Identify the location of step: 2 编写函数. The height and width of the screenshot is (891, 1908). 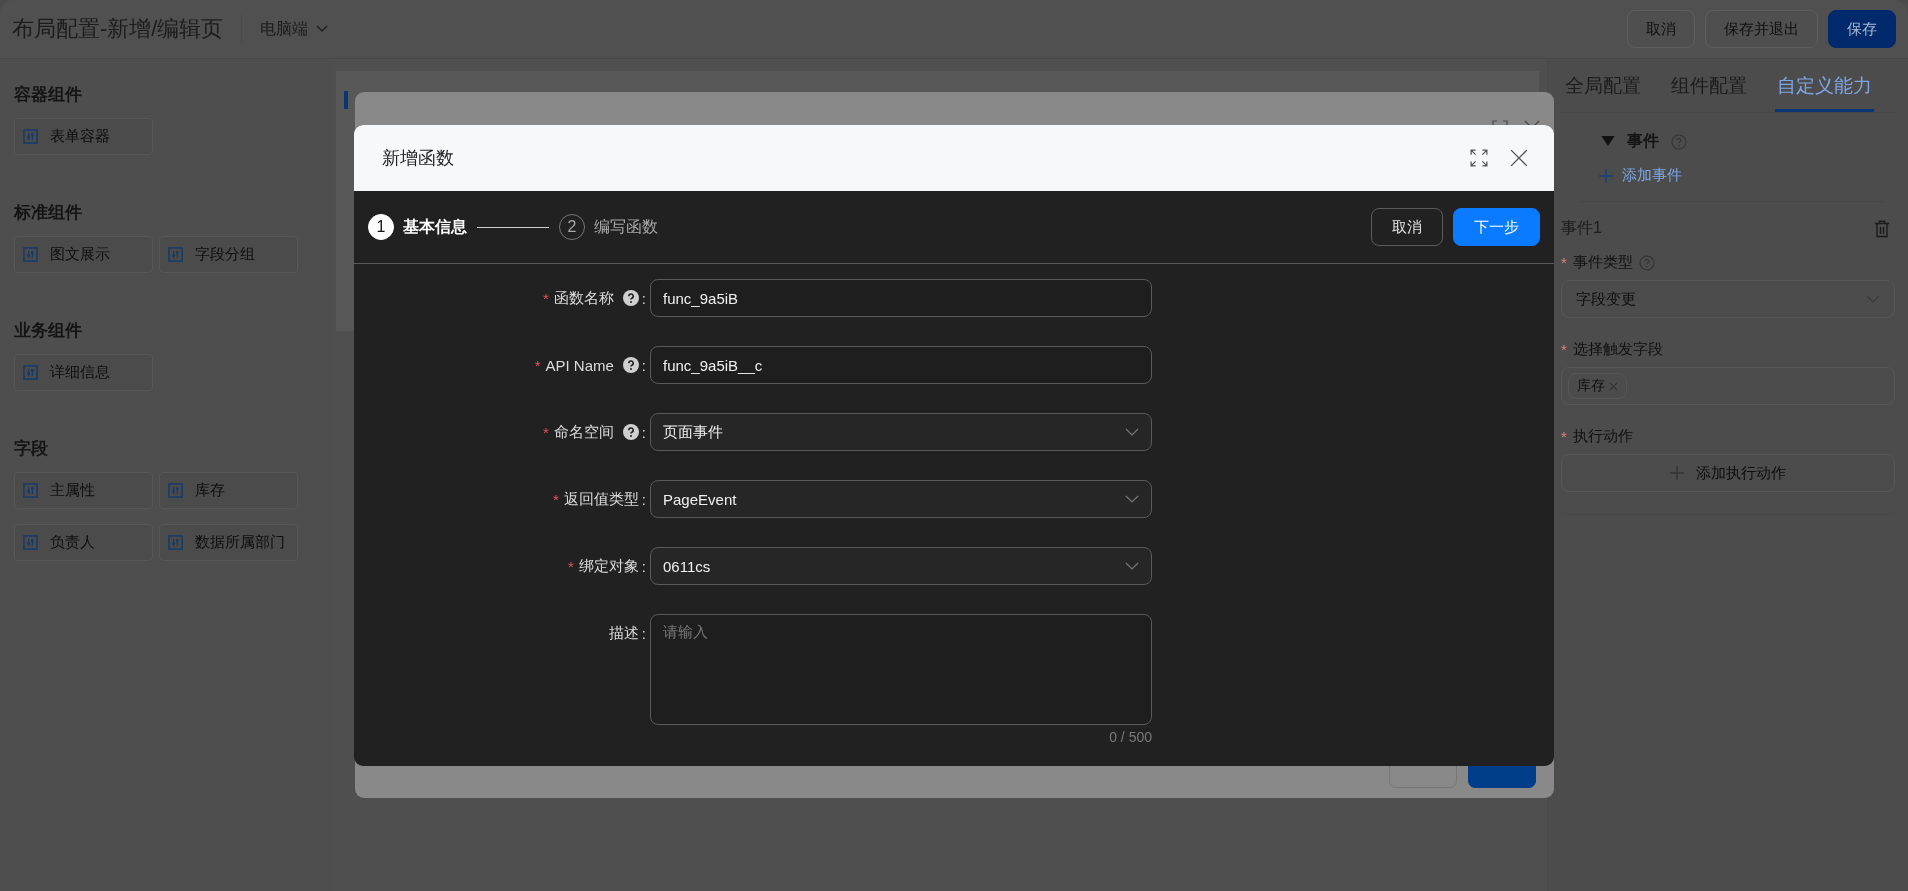
(608, 227).